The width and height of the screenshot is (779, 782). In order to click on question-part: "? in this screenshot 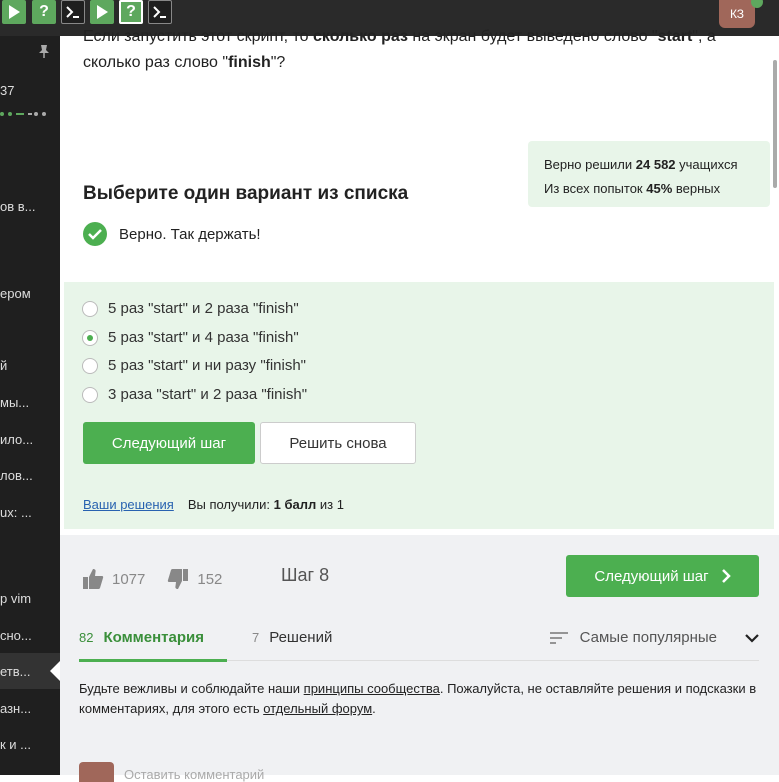, I will do `click(278, 62)`.